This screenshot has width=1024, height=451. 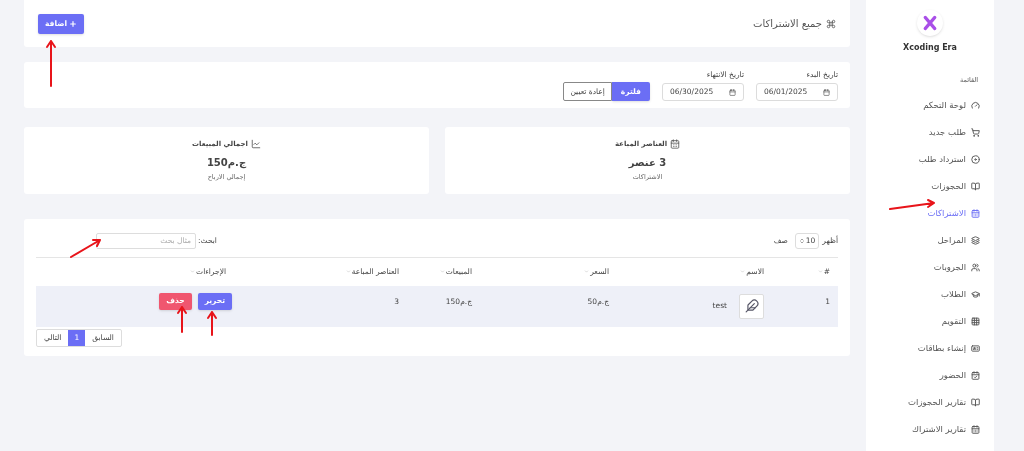 What do you see at coordinates (930, 186) in the screenshot?
I see `sidebar-item: الحجوزات` at bounding box center [930, 186].